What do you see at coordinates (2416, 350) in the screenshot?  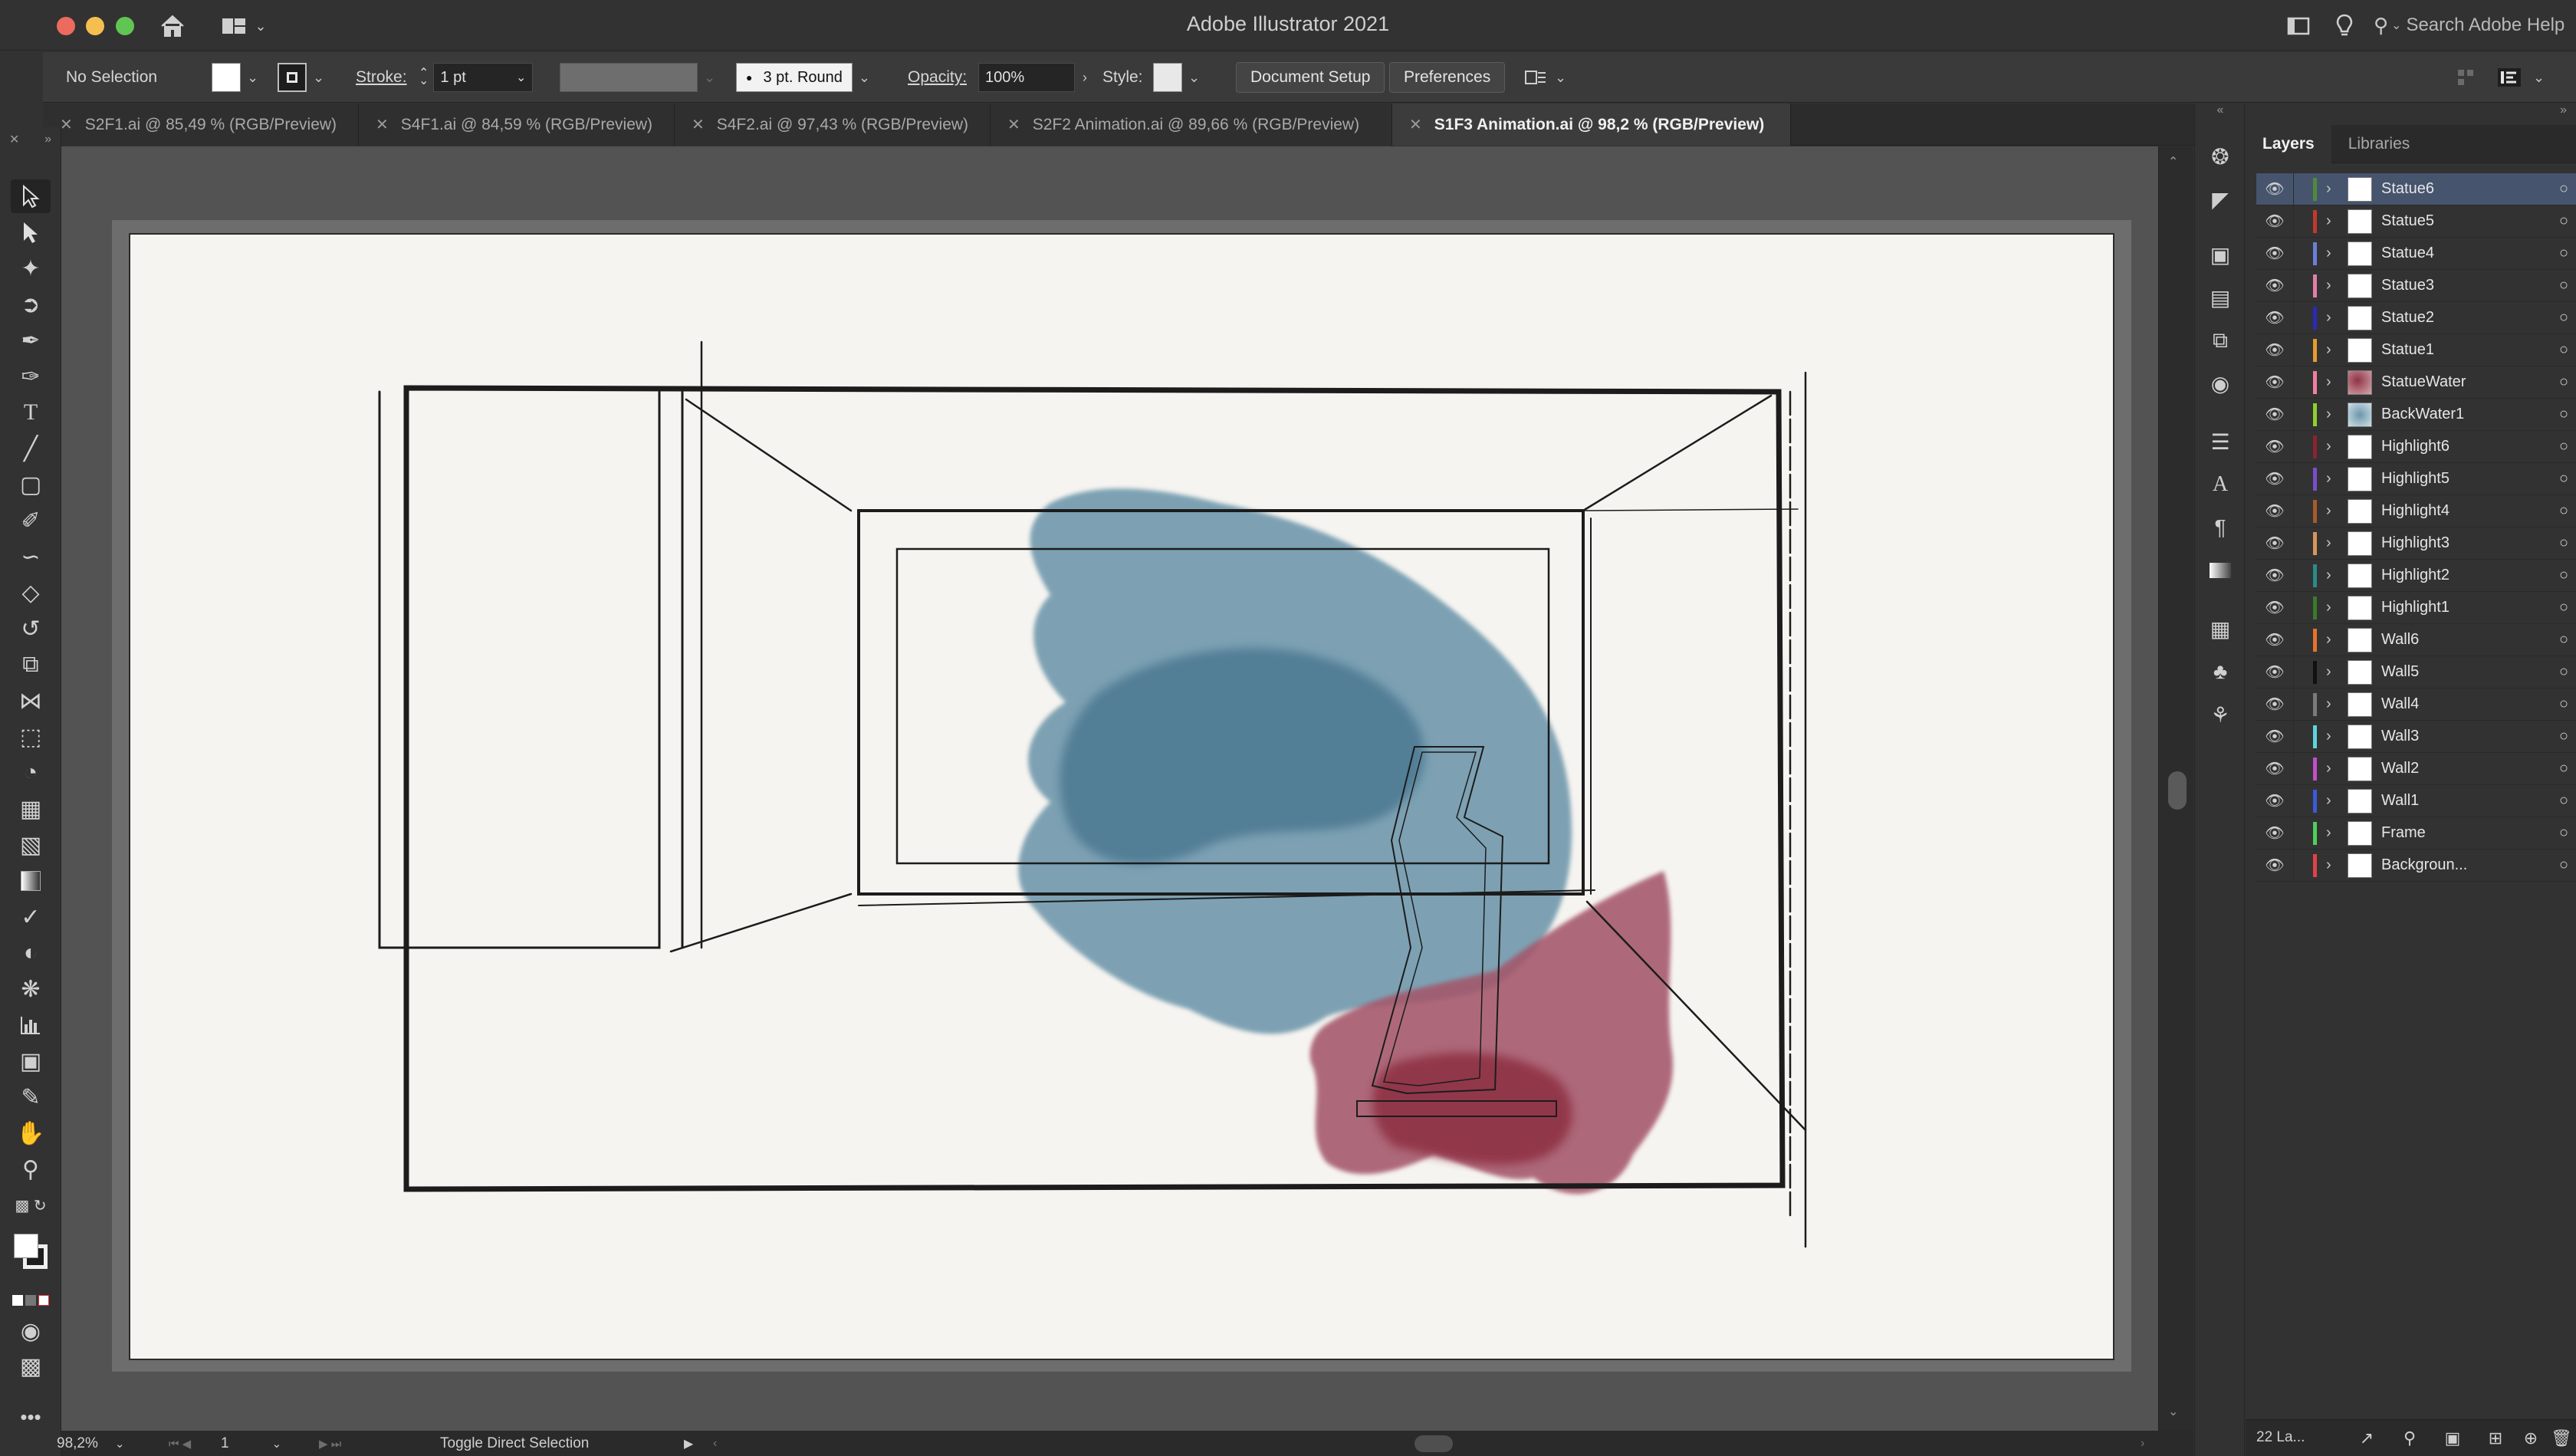 I see `layer-row: 👁 › Statue1 ○` at bounding box center [2416, 350].